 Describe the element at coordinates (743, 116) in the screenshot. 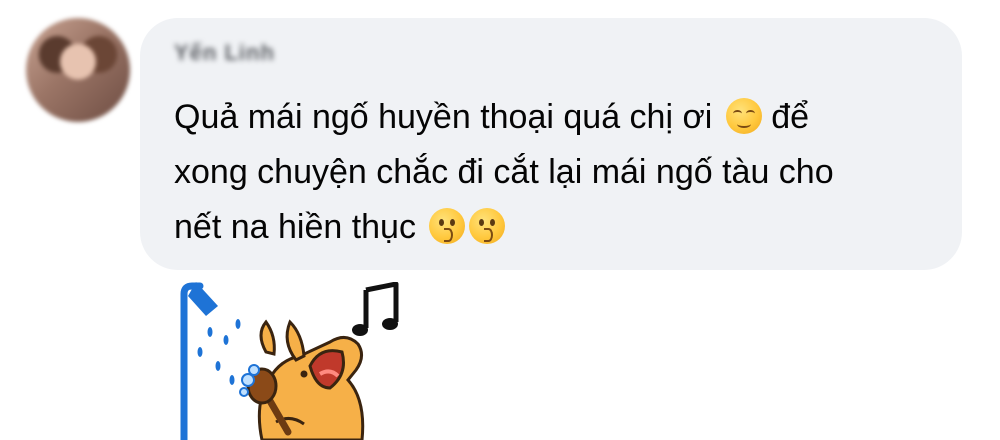

I see `relieved-face-emoji-icon` at that location.